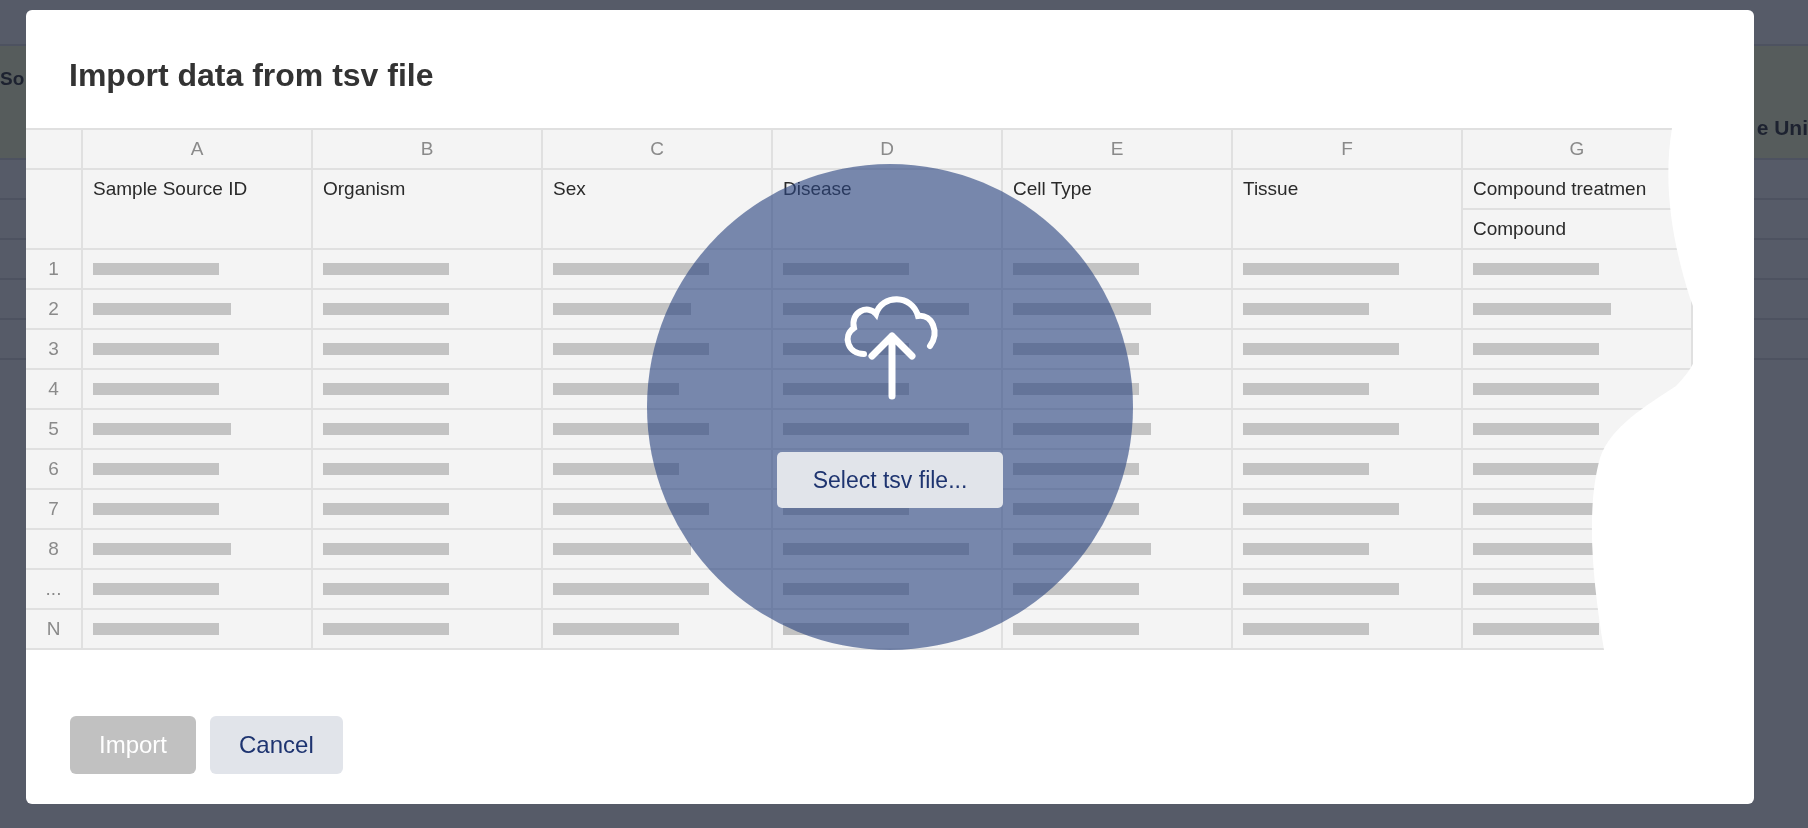  I want to click on column-letter: C, so click(658, 150).